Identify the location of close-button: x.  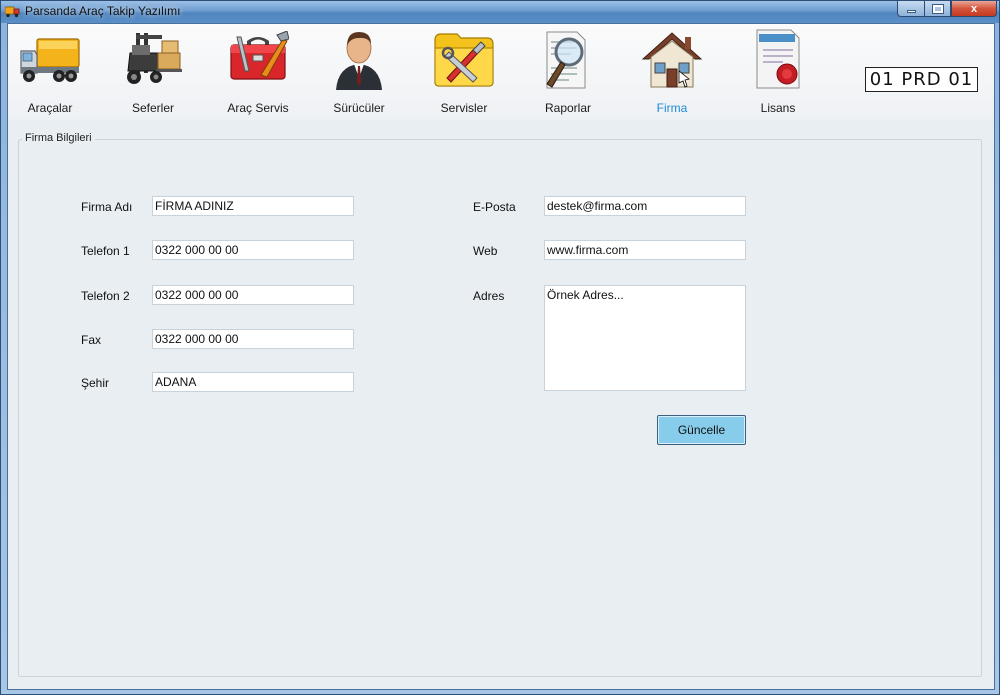
(974, 9).